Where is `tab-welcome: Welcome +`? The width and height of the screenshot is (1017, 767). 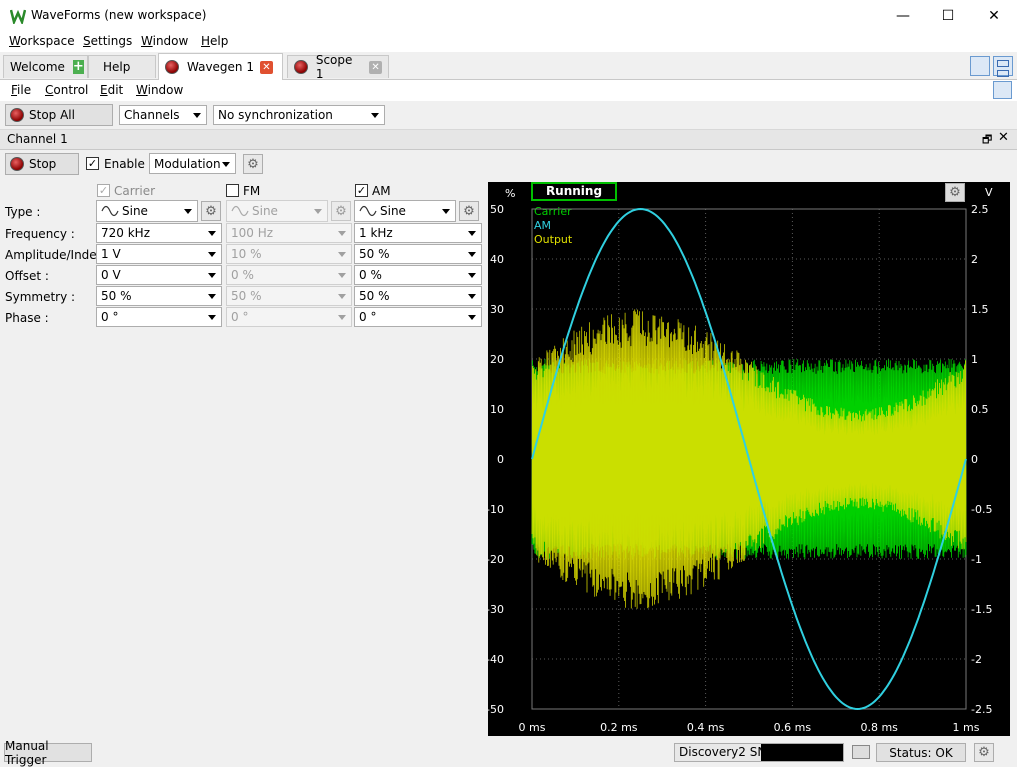
tab-welcome: Welcome + is located at coordinates (45, 66).